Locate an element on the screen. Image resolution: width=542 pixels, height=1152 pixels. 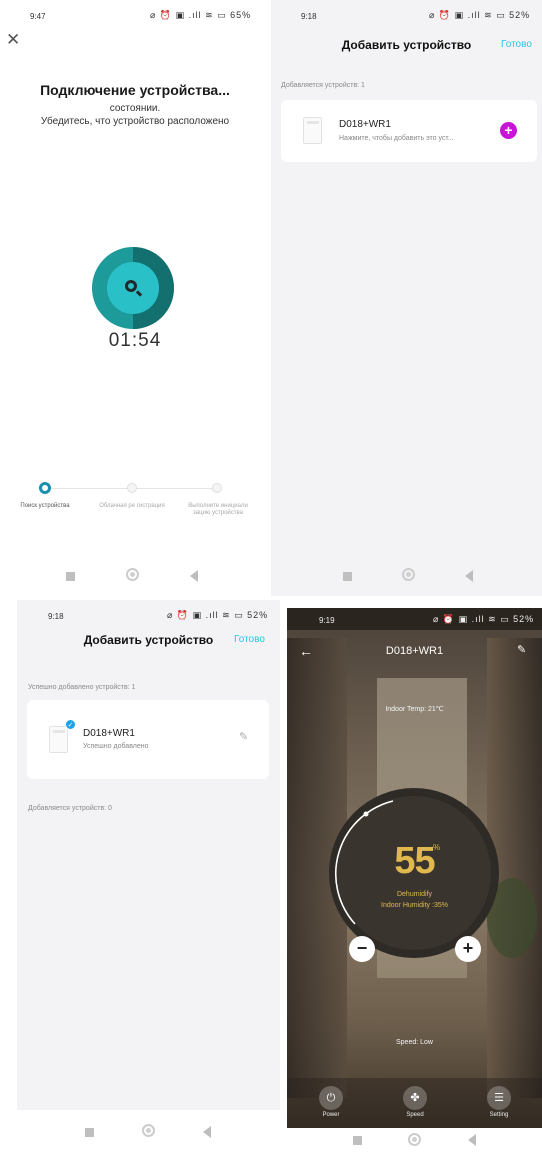
indoor-temp: Indoor Temp: 21℃ is located at coordinates (414, 709).